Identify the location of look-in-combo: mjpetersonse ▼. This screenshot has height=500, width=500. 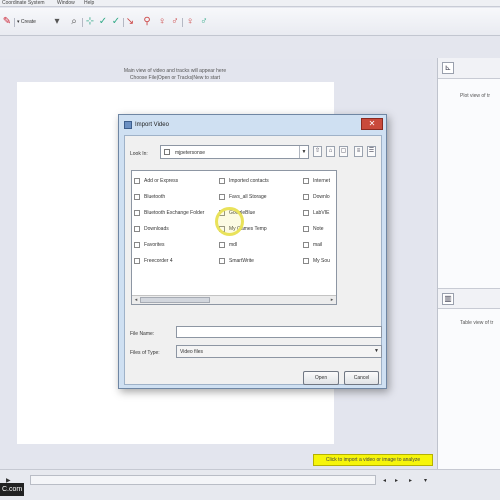
(234, 152).